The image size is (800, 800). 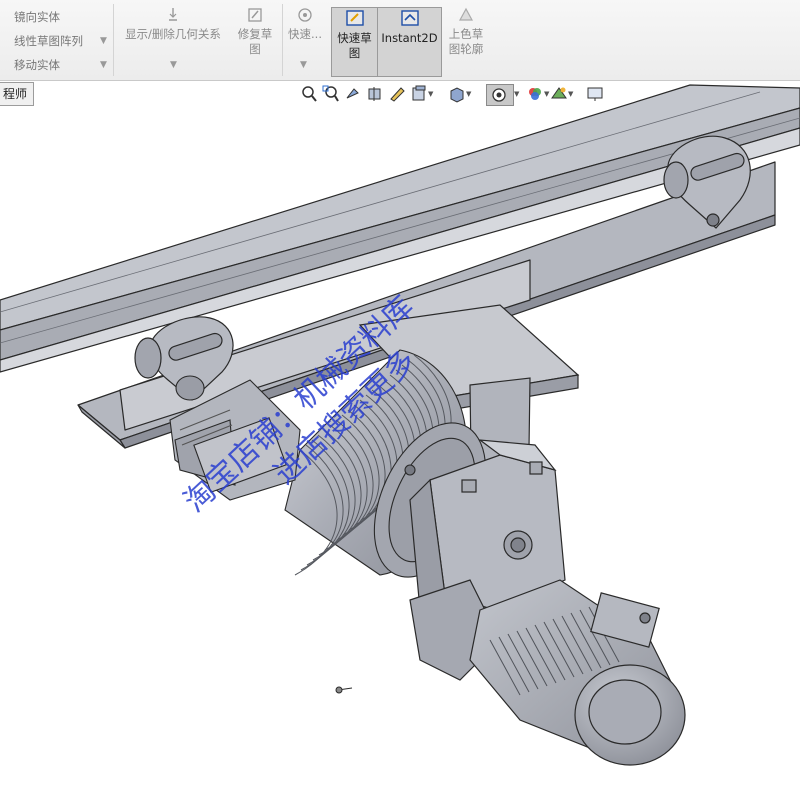 I want to click on instant2d-button: Instant2D, so click(x=409, y=42).